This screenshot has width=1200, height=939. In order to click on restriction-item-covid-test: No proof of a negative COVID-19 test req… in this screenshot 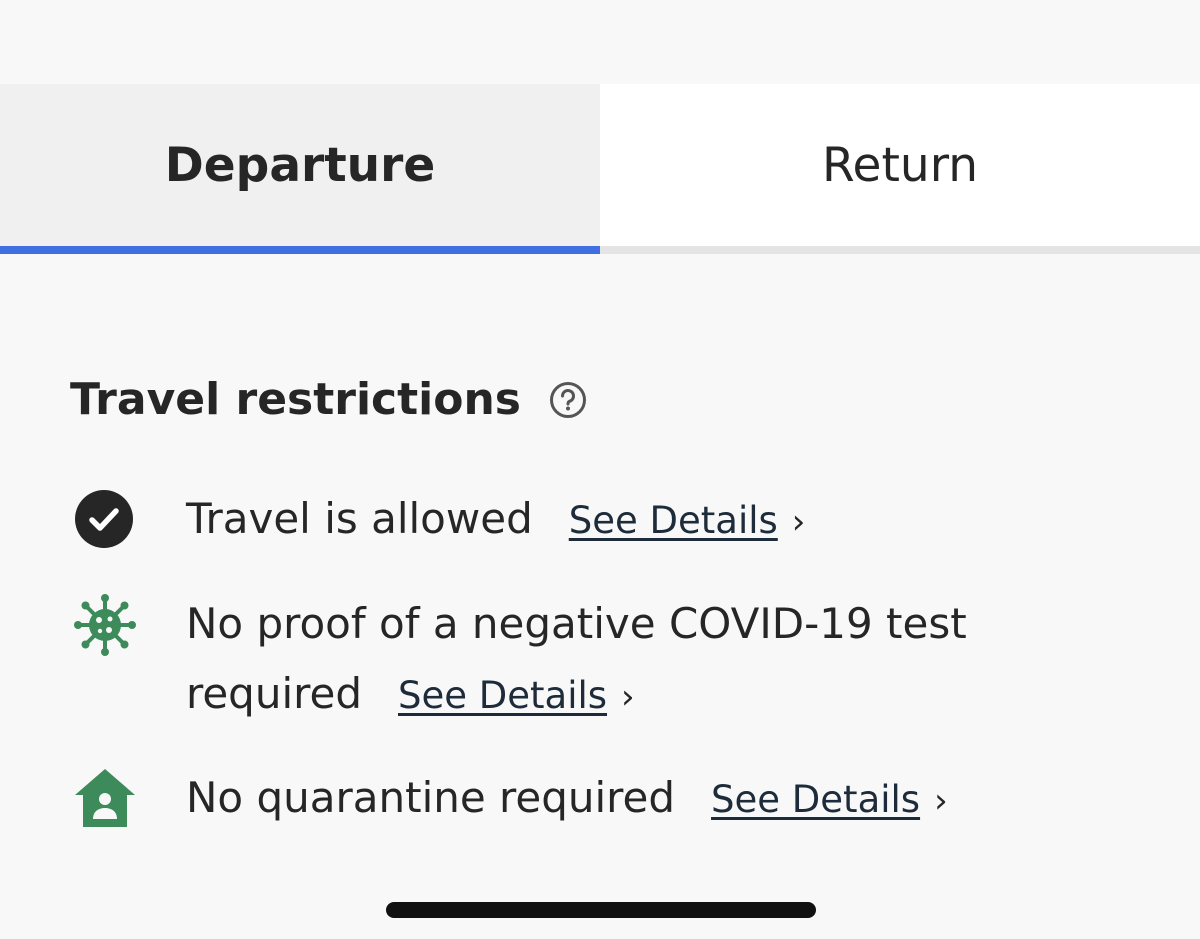, I will do `click(600, 659)`.